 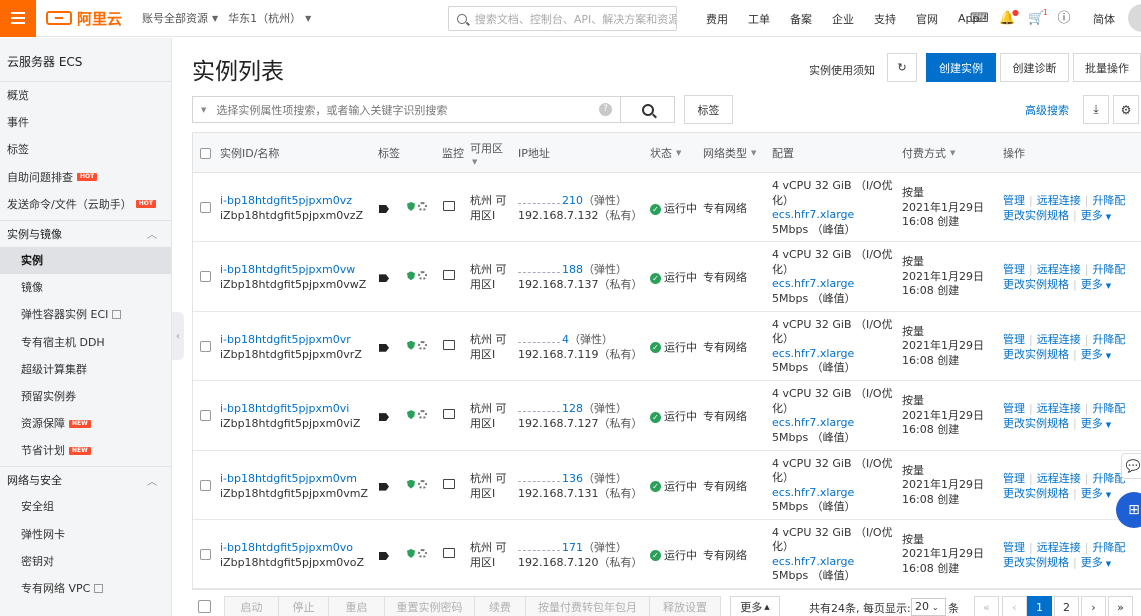 What do you see at coordinates (843, 19) in the screenshot?
I see `nav-enterprise: 企业` at bounding box center [843, 19].